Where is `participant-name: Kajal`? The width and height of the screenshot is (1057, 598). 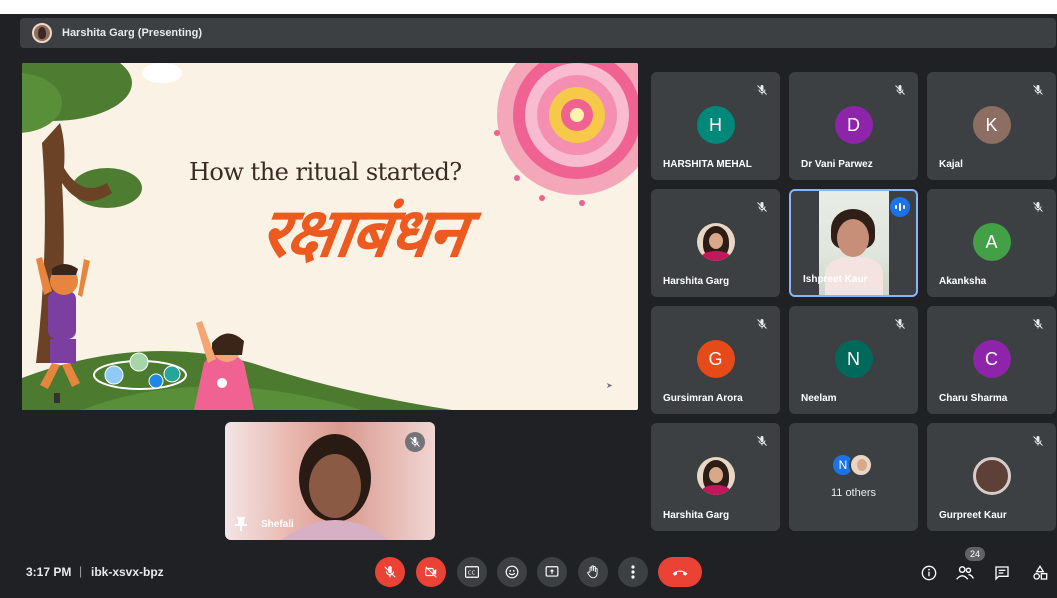 participant-name: Kajal is located at coordinates (951, 164).